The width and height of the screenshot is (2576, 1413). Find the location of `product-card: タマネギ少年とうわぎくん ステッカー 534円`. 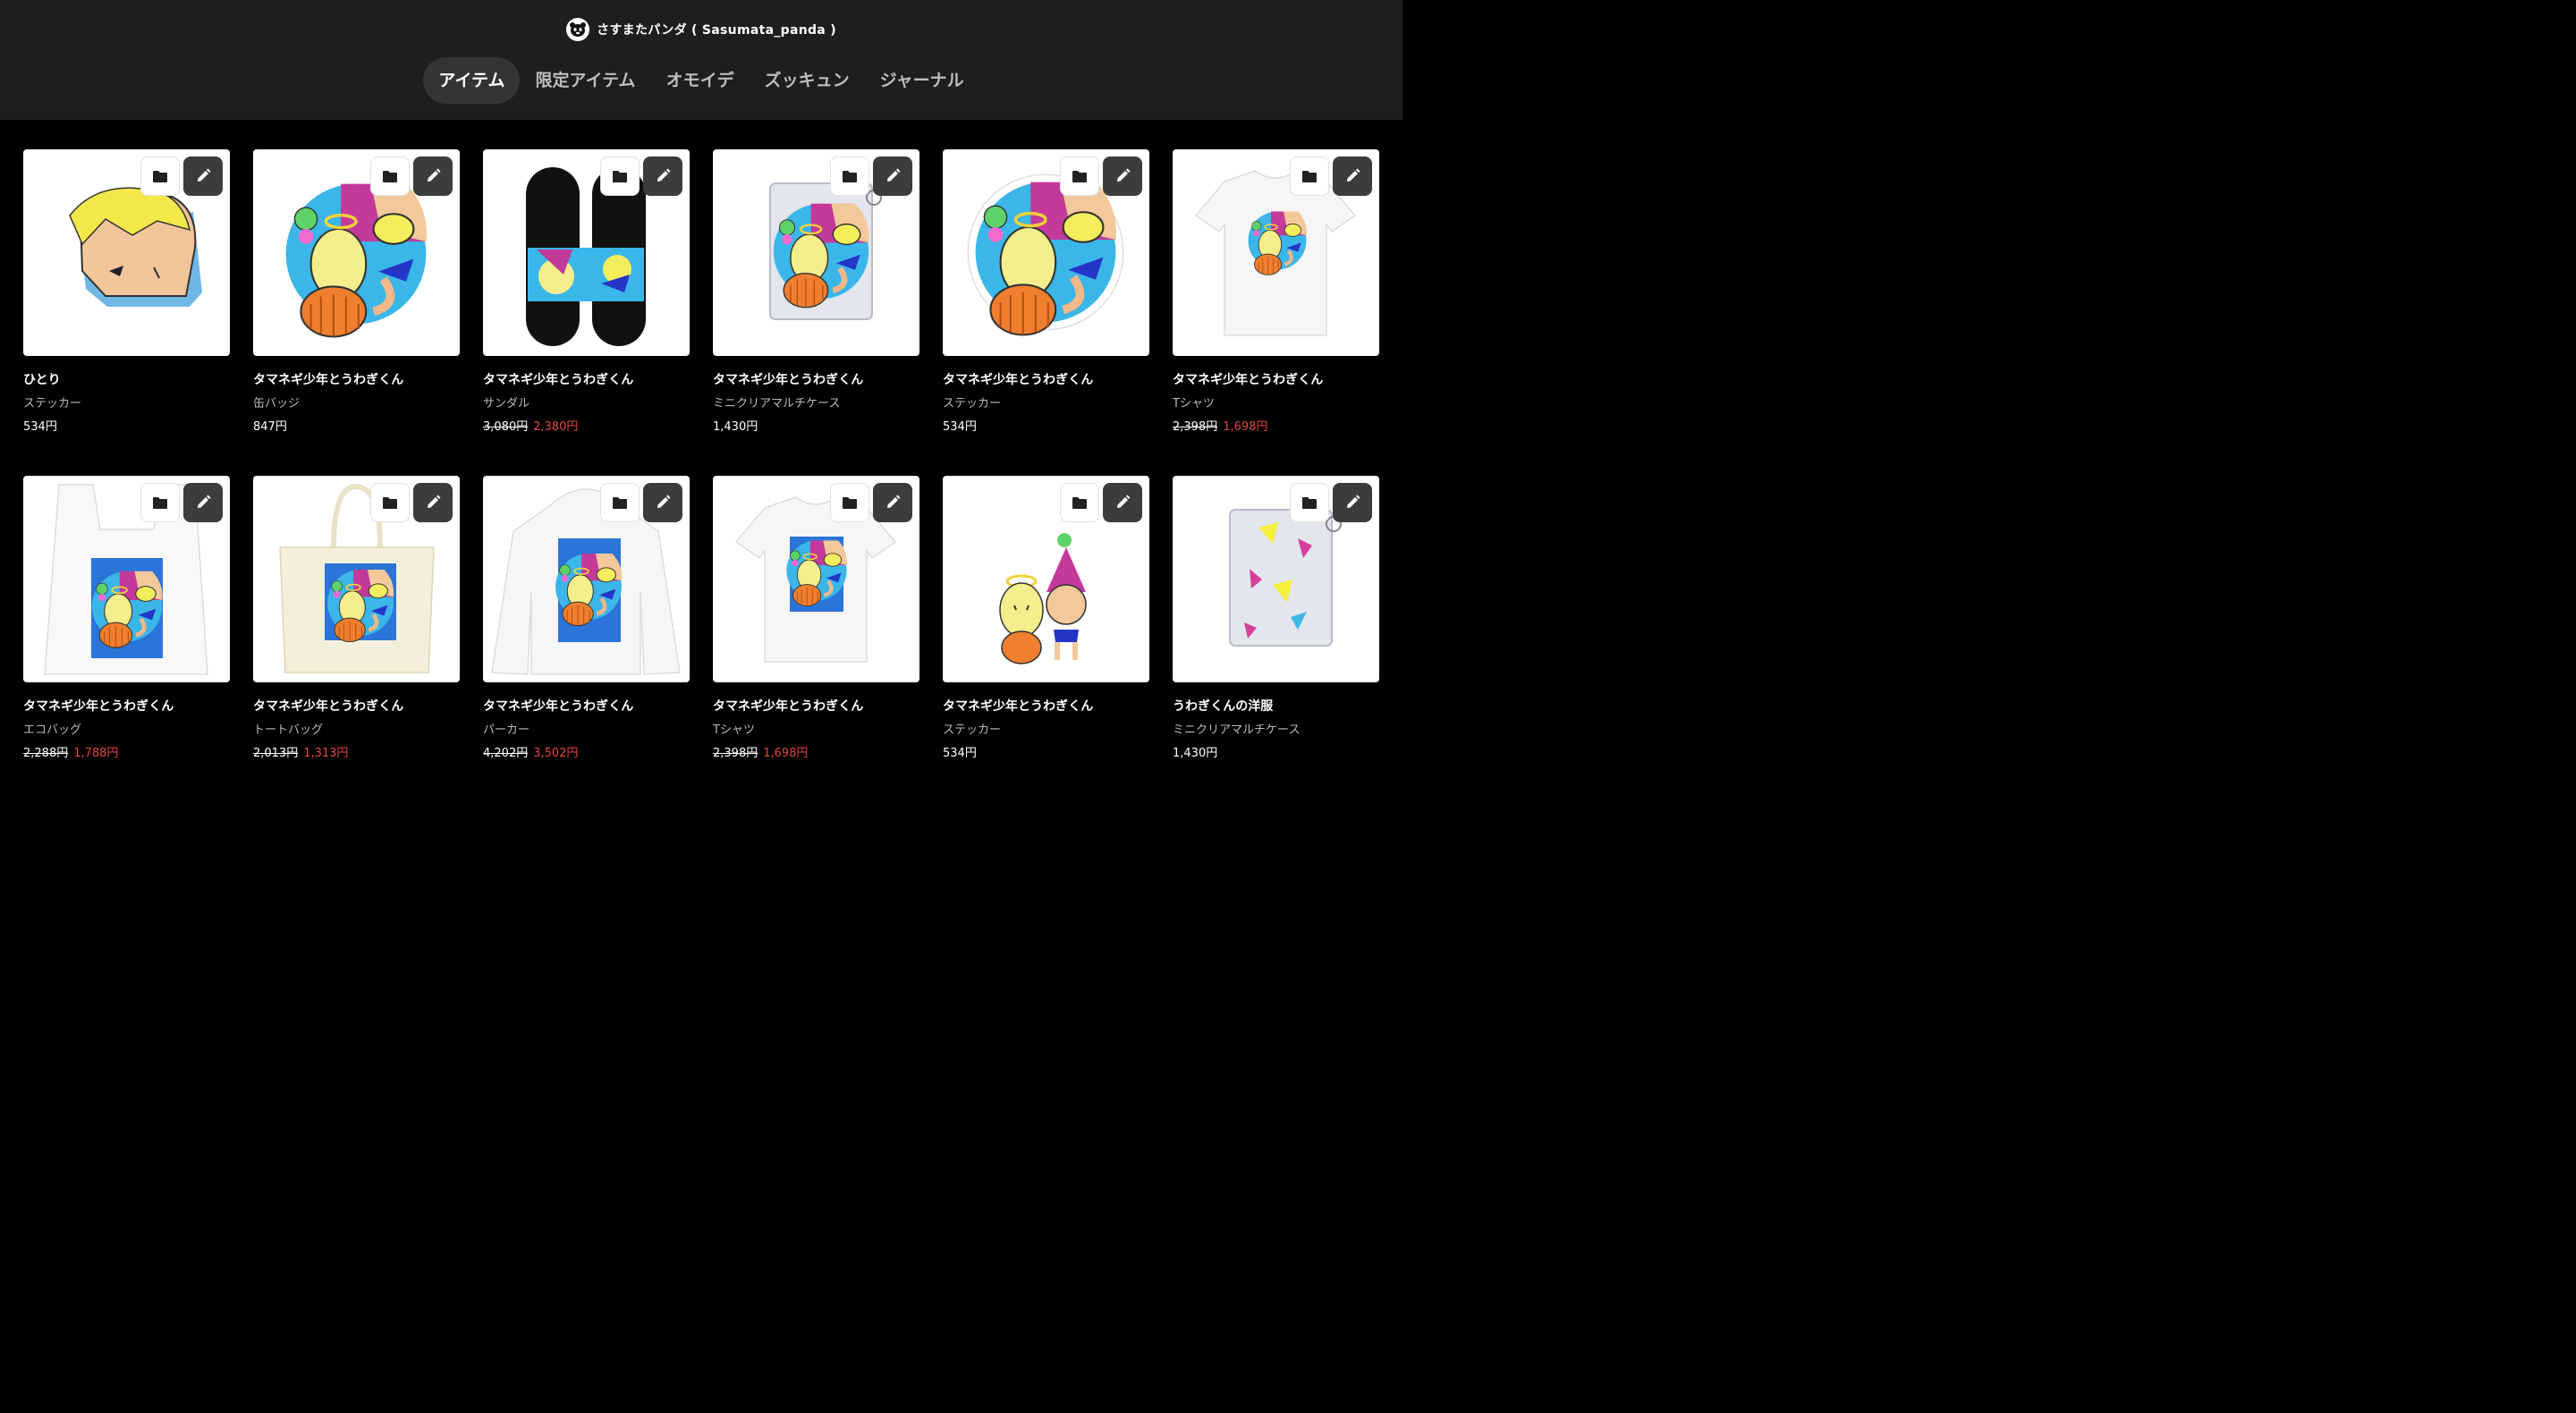

product-card: タマネギ少年とうわぎくん ステッカー 534円 is located at coordinates (1046, 292).